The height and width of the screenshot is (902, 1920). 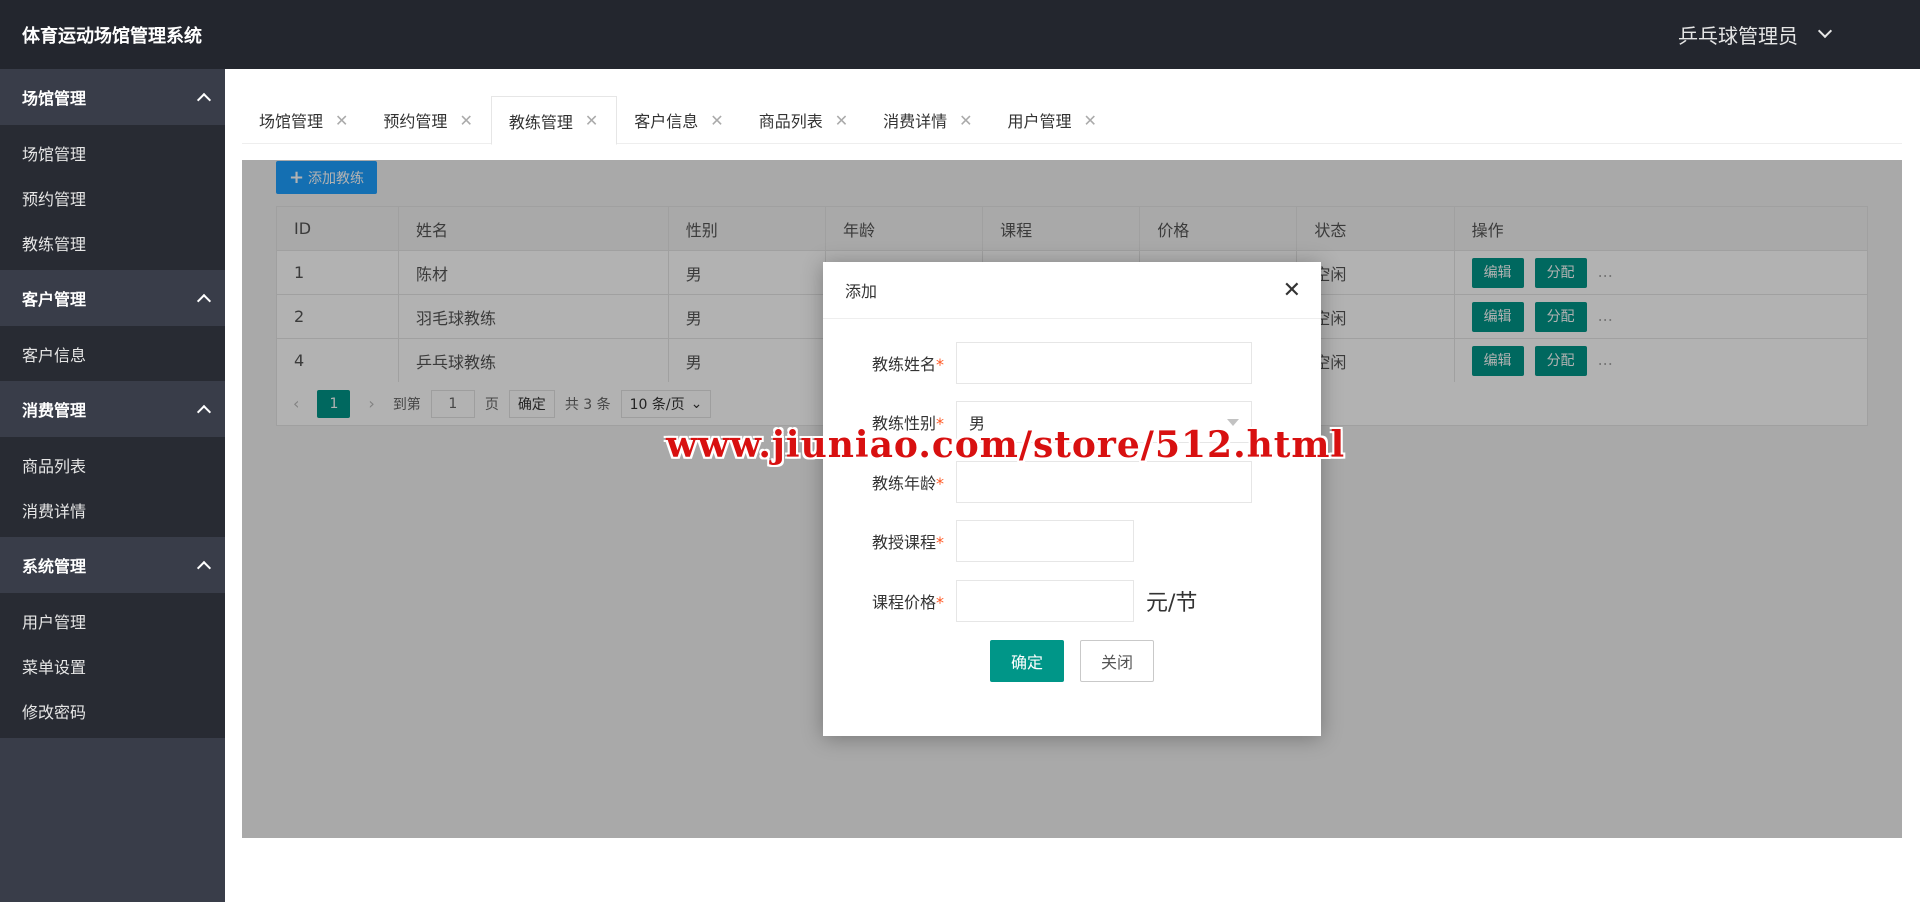 I want to click on tab-coach-manage: 教练管理 ✕, so click(x=554, y=120).